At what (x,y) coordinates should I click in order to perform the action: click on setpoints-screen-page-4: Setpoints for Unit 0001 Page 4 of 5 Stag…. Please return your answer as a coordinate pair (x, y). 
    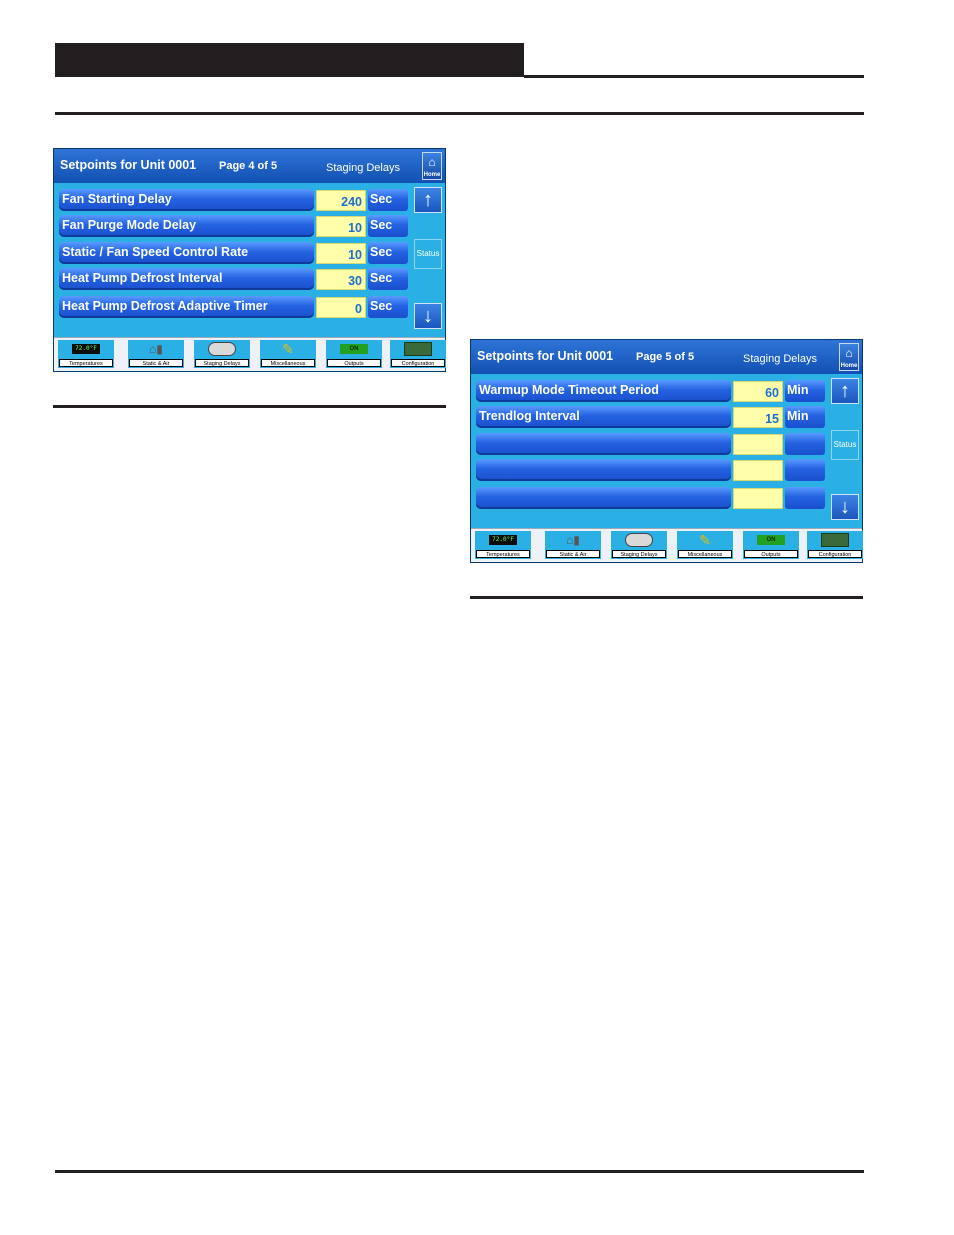
    Looking at the image, I should click on (249, 260).